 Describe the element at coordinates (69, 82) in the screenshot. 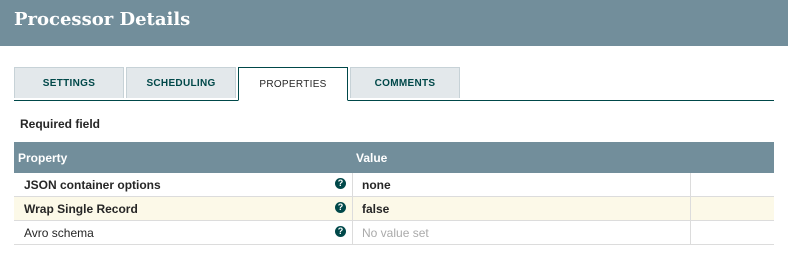

I see `tab-settings: SETTINGS` at that location.